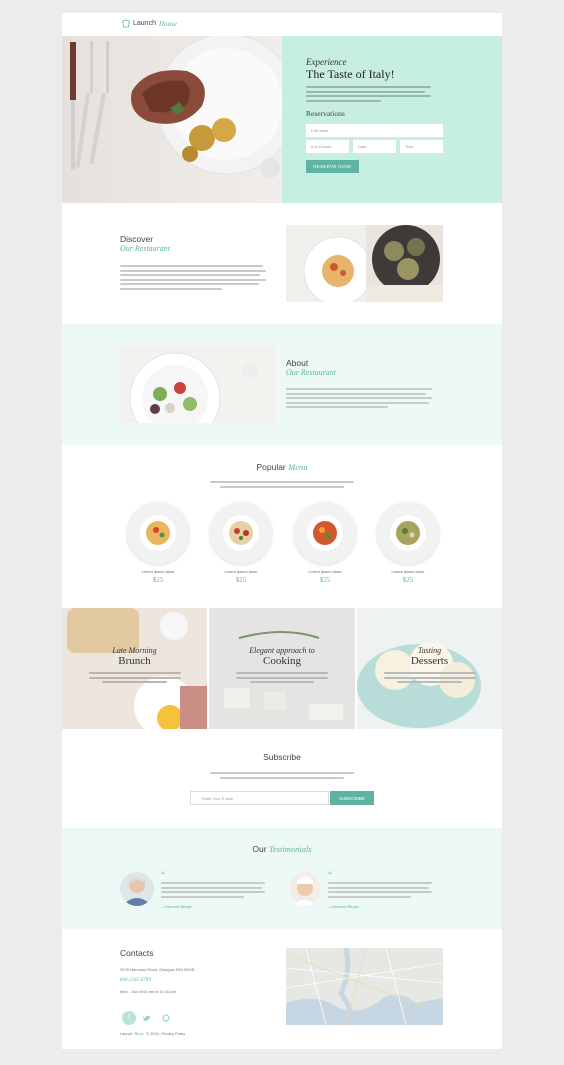 The image size is (564, 1065). Describe the element at coordinates (172, 119) in the screenshot. I see `hero-steak-photo` at that location.